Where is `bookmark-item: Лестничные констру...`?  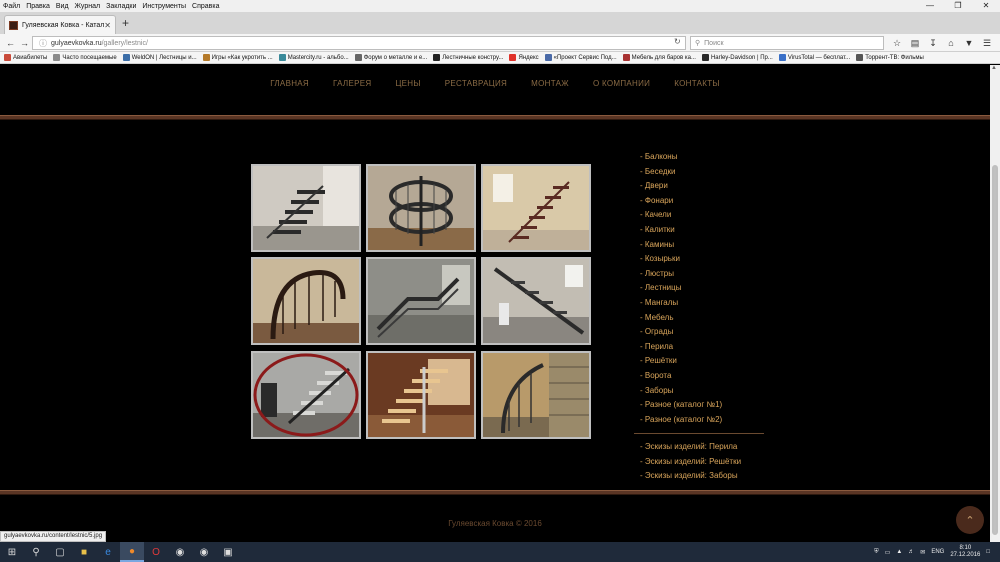
bookmark-item: Лестничные констру... is located at coordinates (468, 57).